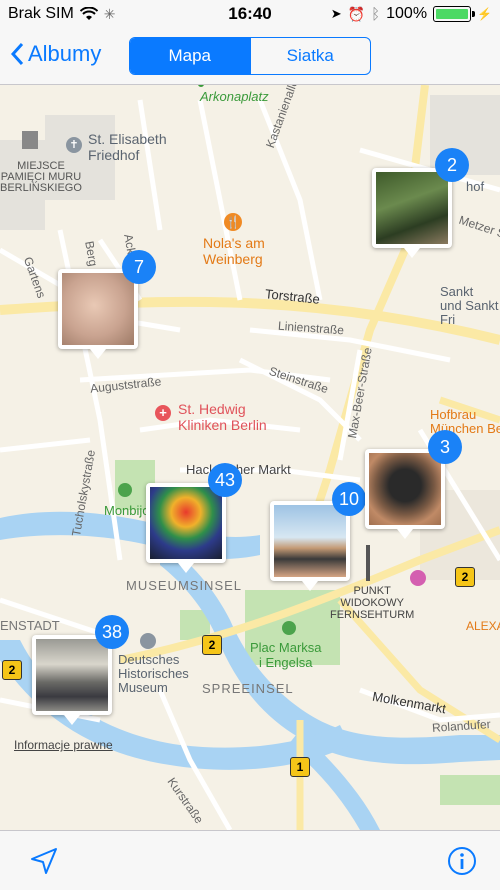 The height and width of the screenshot is (890, 500). What do you see at coordinates (163, 413) in the screenshot?
I see `hospital-icon: +` at bounding box center [163, 413].